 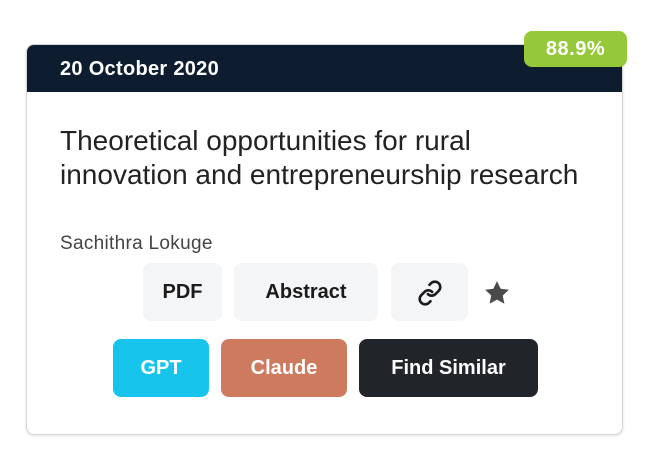 I want to click on gpt-button: GPT, so click(x=161, y=368).